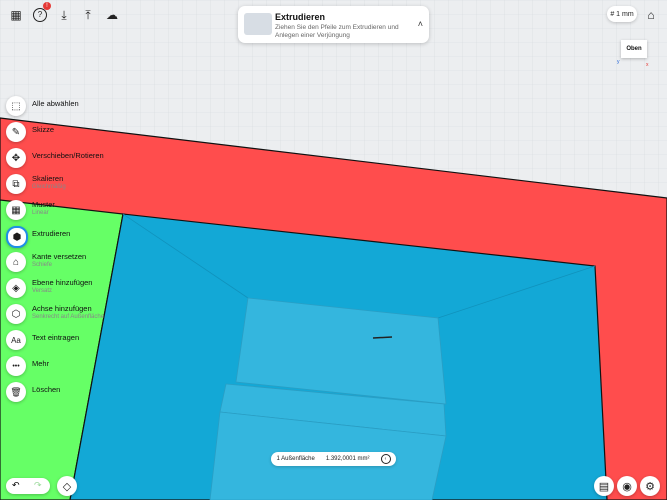 Image resolution: width=667 pixels, height=500 pixels. Describe the element at coordinates (40, 213) in the screenshot. I see `menu-sublabel: Linear` at that location.